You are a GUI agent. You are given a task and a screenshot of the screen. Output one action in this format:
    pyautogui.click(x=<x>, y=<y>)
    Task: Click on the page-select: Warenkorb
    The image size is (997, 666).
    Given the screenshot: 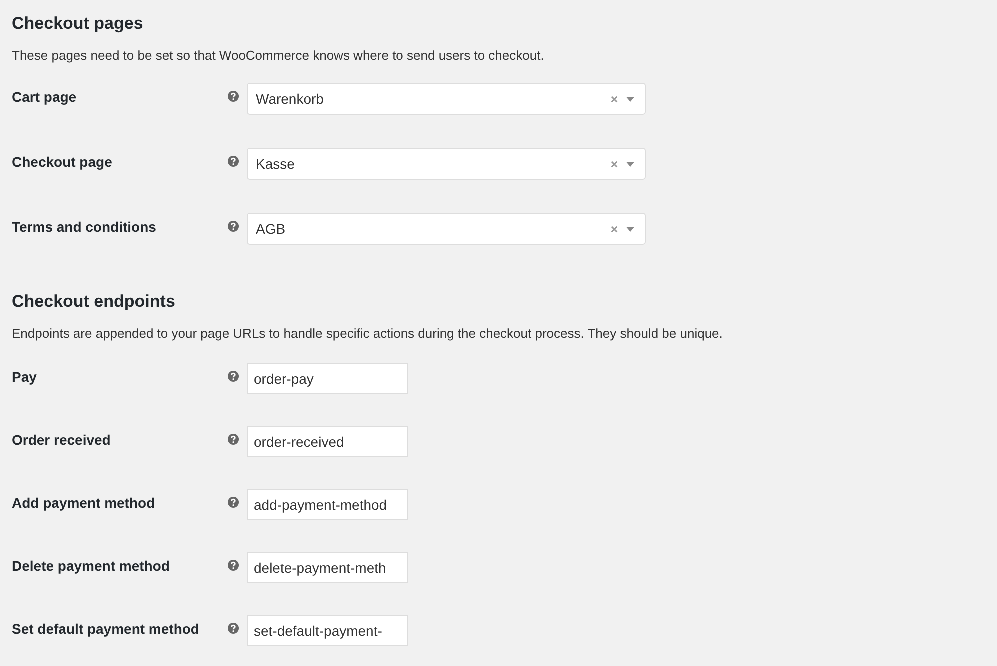 What is the action you would take?
    pyautogui.click(x=446, y=99)
    